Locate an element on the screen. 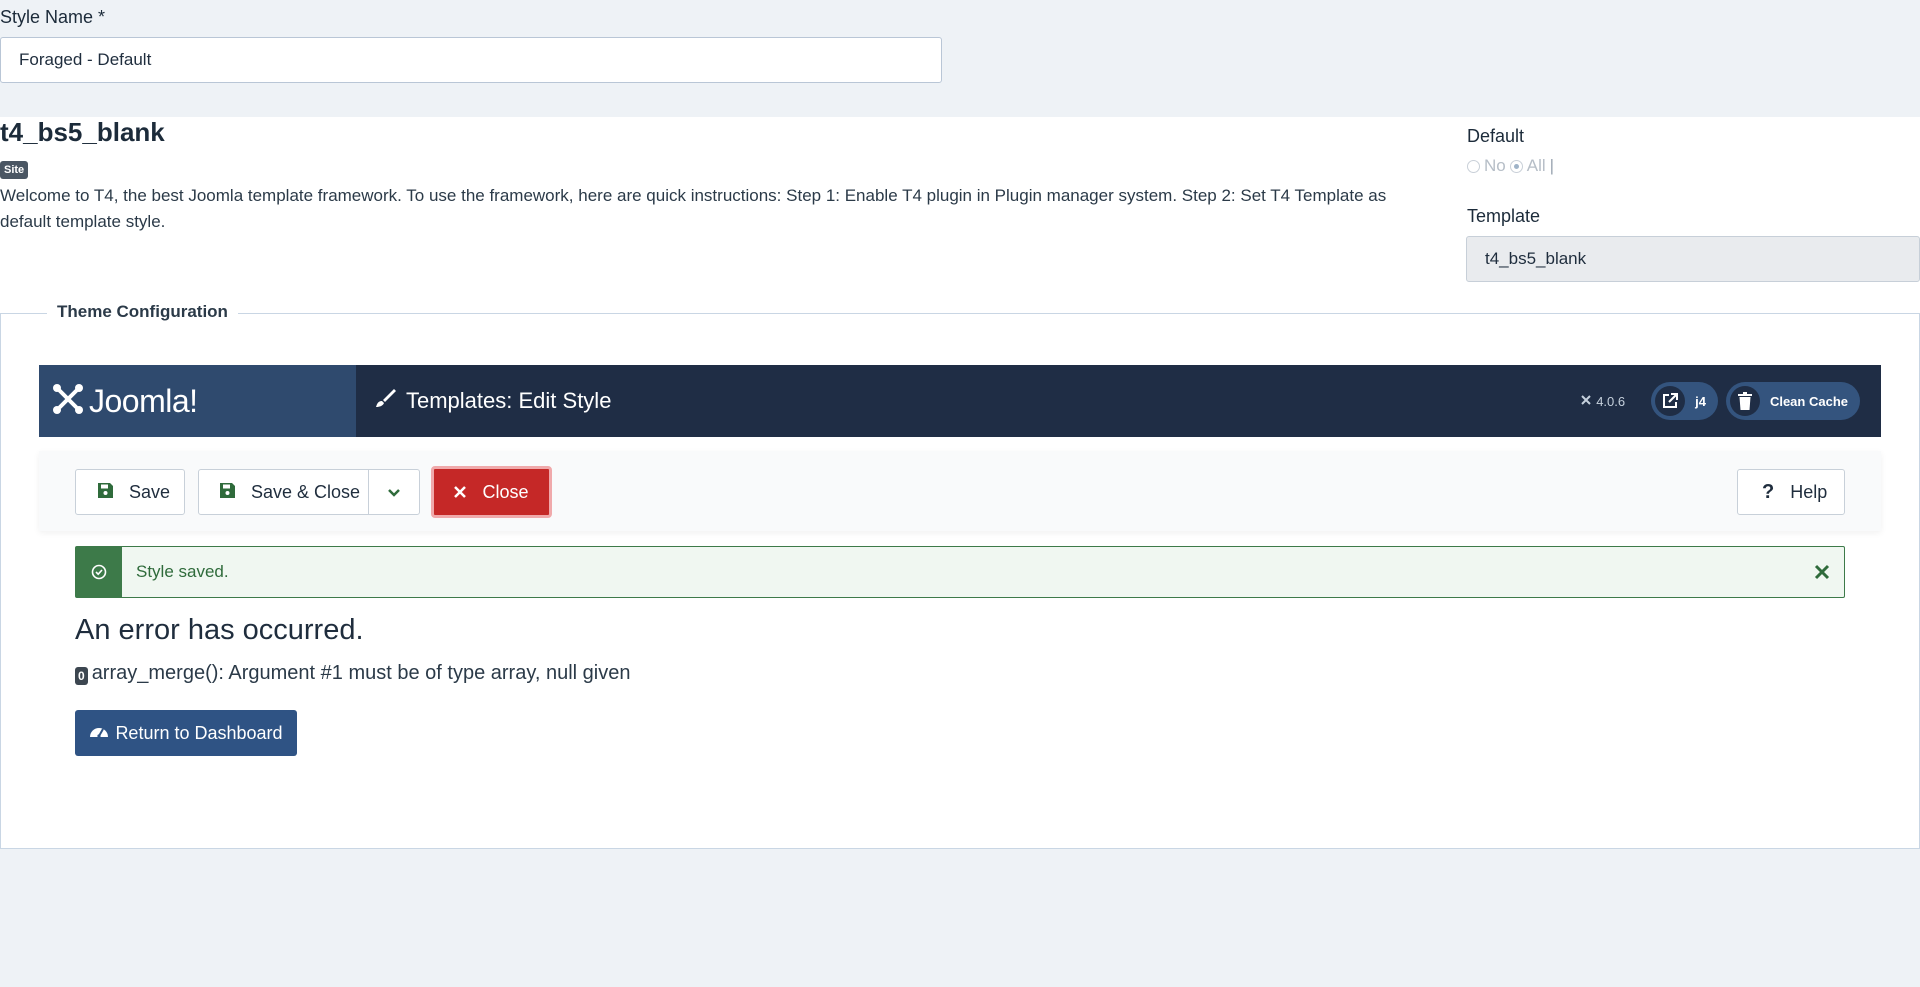 The height and width of the screenshot is (987, 1920). save-close-button: Save & Close is located at coordinates (284, 492).